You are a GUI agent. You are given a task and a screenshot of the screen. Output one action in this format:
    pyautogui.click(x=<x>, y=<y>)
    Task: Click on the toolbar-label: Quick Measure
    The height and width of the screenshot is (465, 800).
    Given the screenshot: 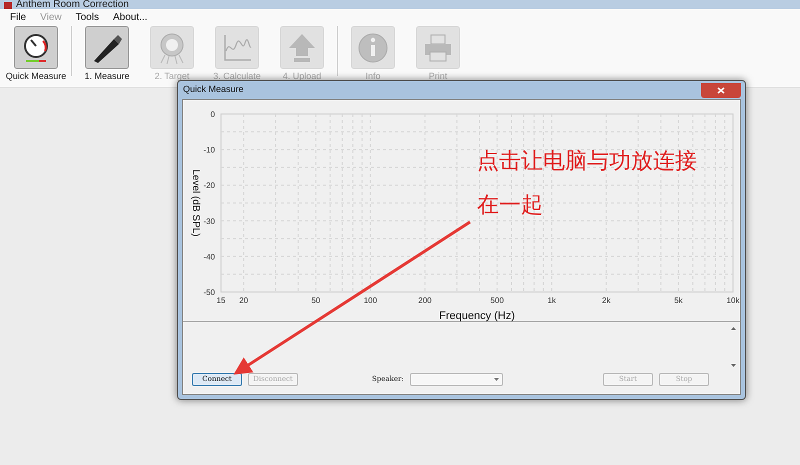 What is the action you would take?
    pyautogui.click(x=36, y=76)
    